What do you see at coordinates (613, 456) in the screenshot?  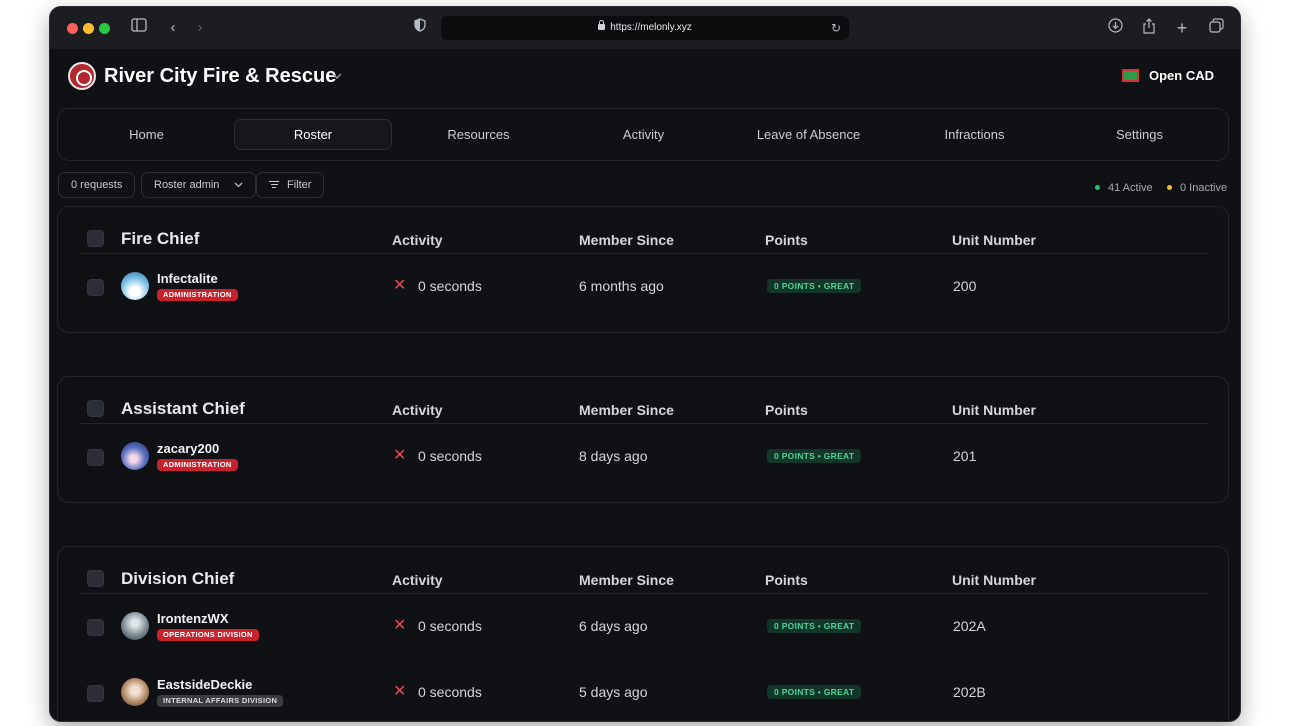 I see `member-since-value: 8 days ago` at bounding box center [613, 456].